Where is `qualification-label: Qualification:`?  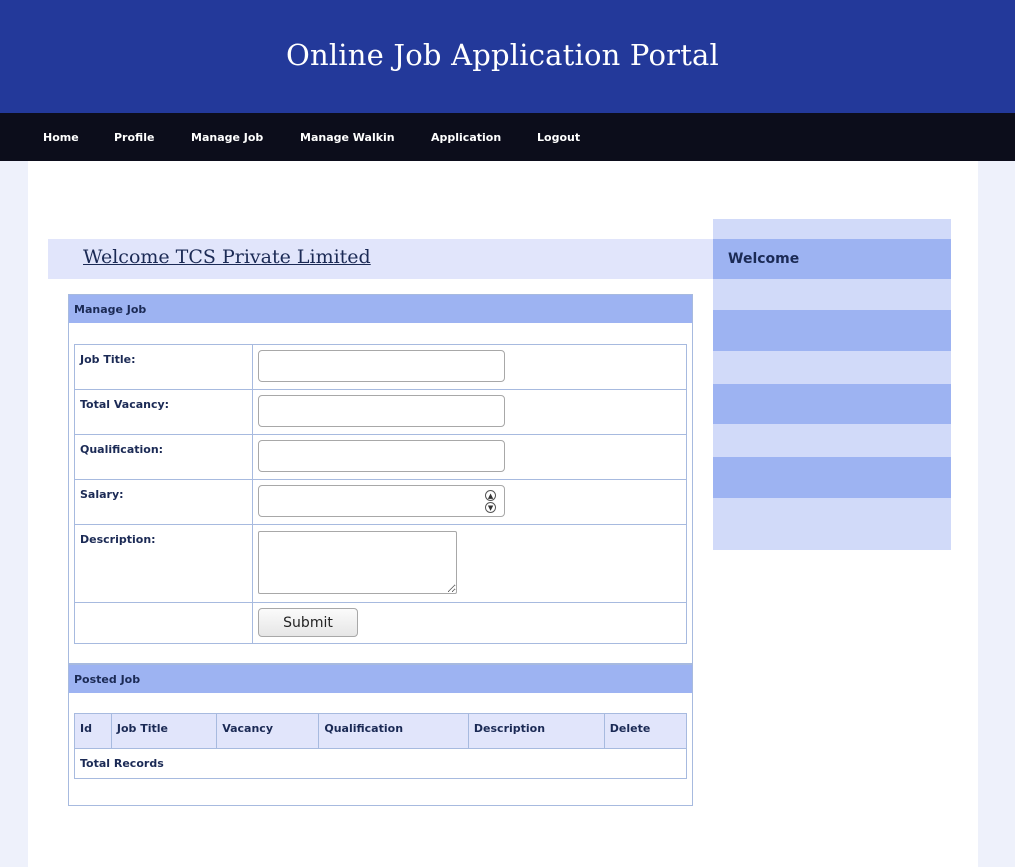 qualification-label: Qualification: is located at coordinates (163, 457).